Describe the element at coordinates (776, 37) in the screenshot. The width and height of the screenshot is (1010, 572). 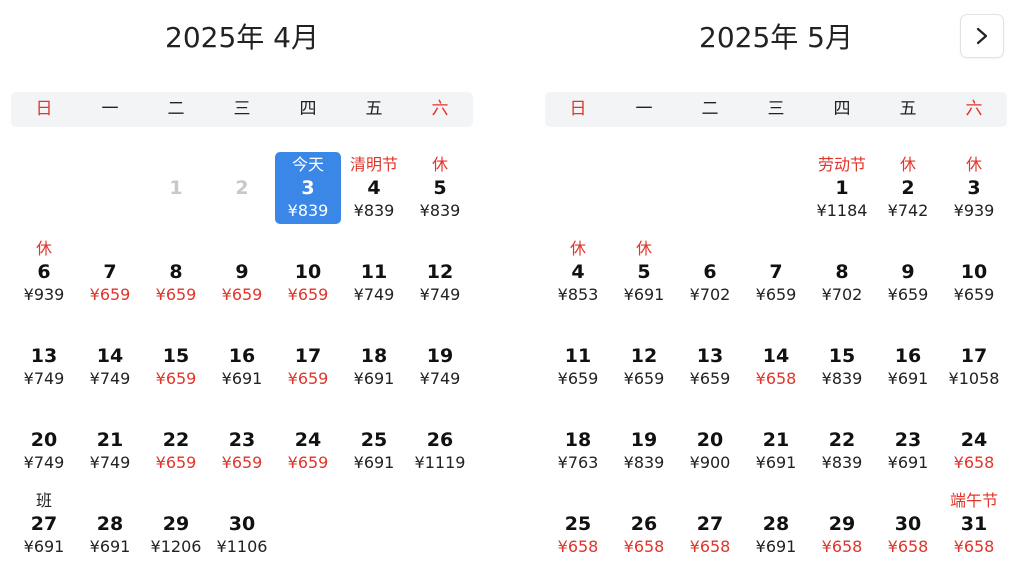
I see `month-title: 2025年 5月` at that location.